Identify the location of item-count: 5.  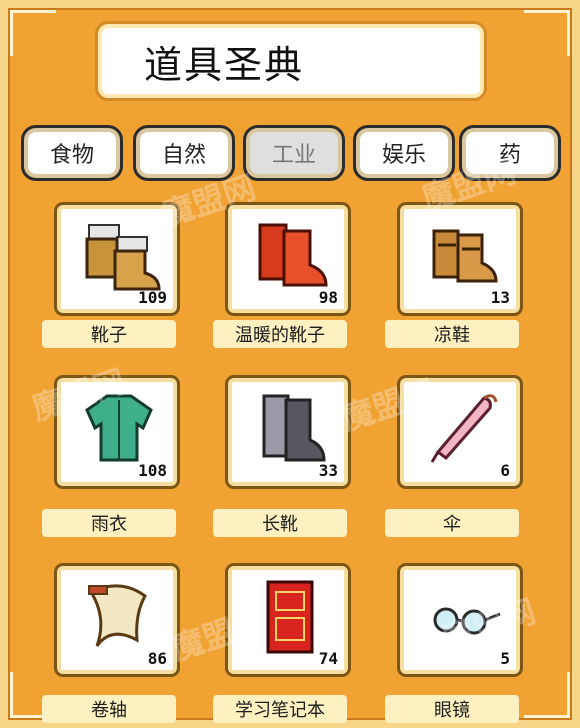
(505, 658).